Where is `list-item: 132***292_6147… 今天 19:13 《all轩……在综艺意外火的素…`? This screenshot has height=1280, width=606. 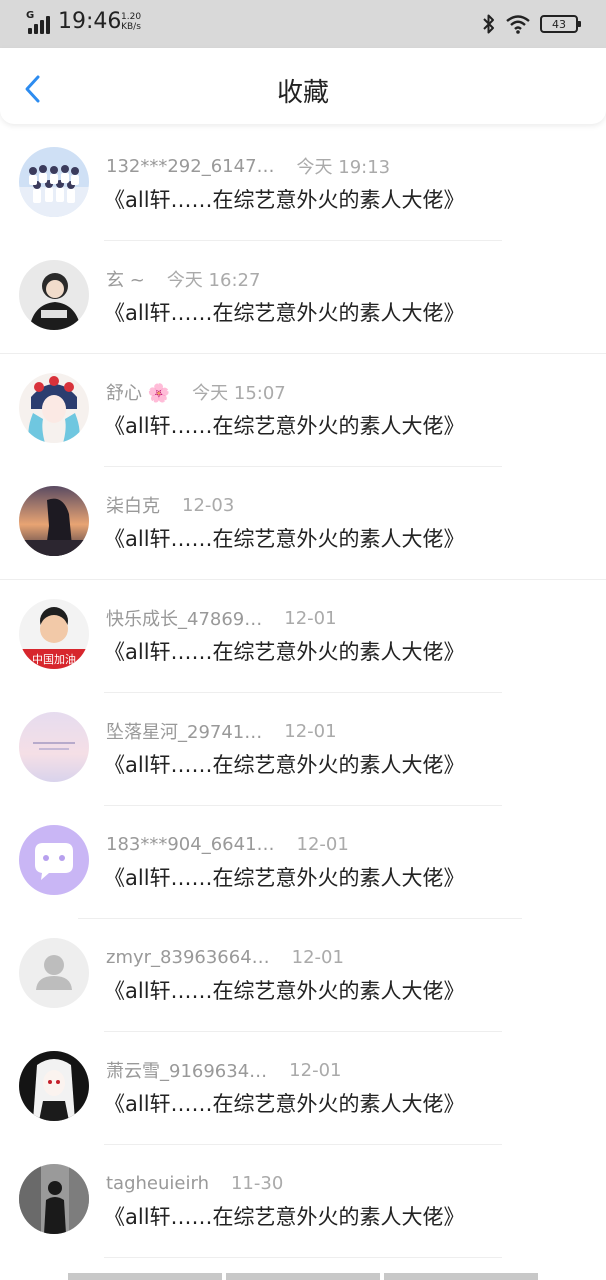
list-item: 132***292_6147… 今天 19:13 《all轩……在综艺意外火的素… is located at coordinates (303, 184).